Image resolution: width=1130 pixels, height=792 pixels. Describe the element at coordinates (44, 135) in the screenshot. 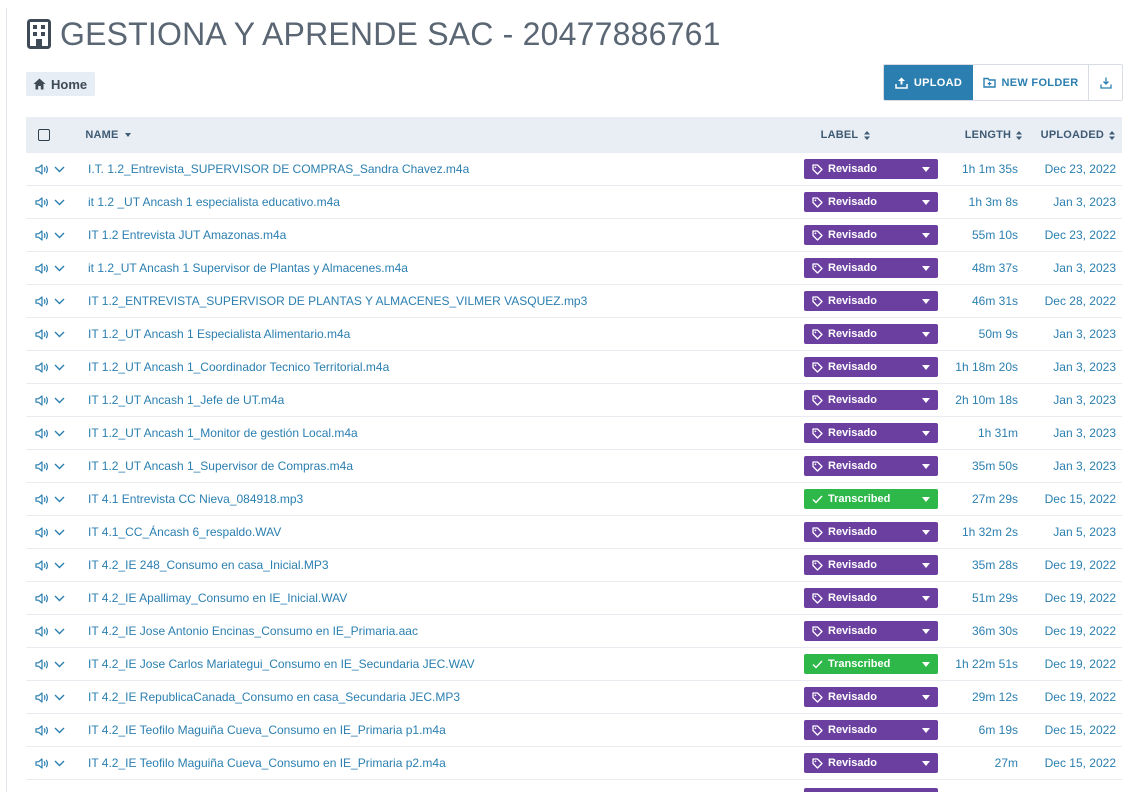

I see `select-all-checkbox` at that location.